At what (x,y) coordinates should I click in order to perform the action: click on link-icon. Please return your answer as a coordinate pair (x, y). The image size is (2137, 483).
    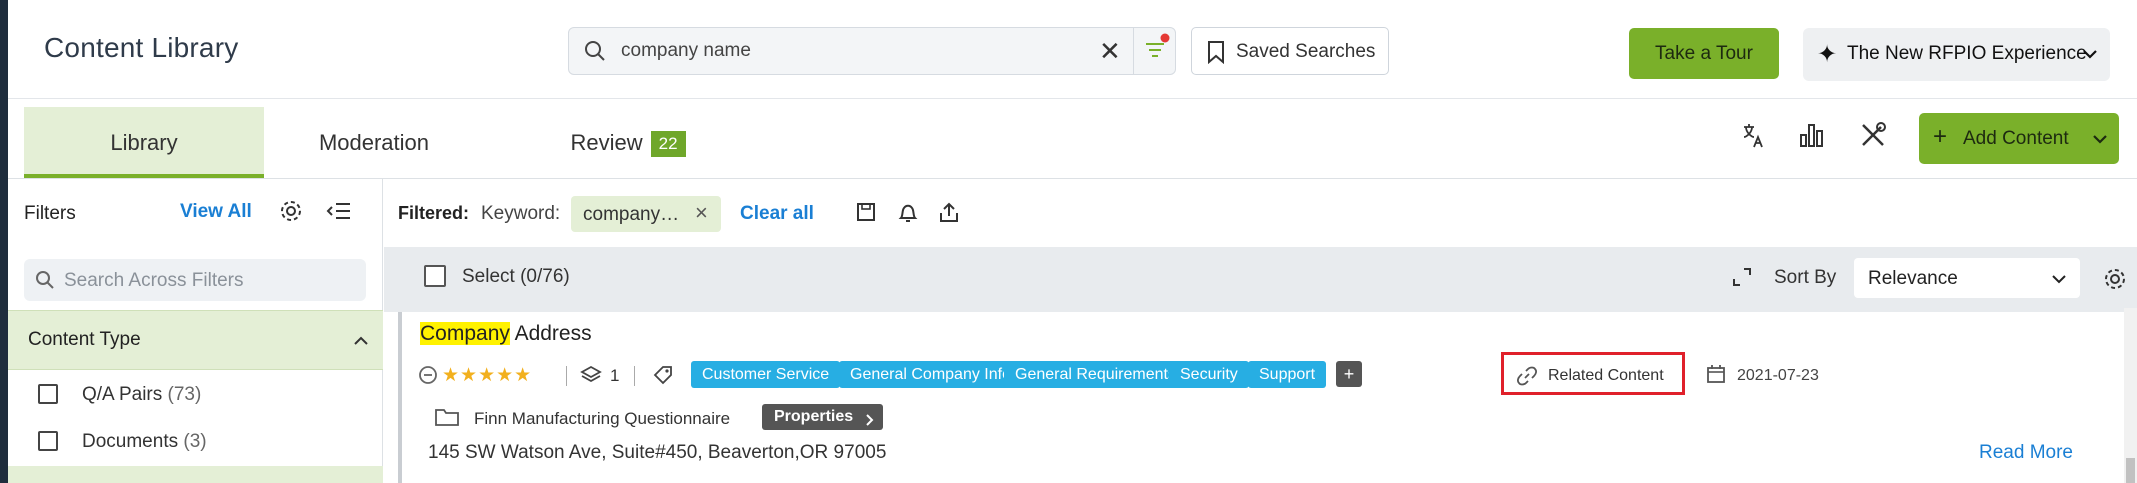
    Looking at the image, I should click on (1527, 378).